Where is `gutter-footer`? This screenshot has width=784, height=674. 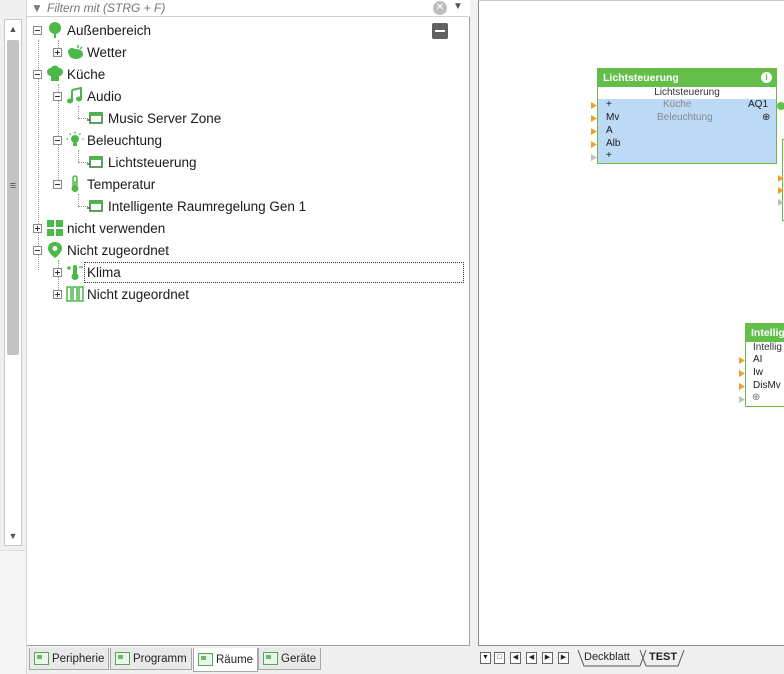
gutter-footer is located at coordinates (13, 612).